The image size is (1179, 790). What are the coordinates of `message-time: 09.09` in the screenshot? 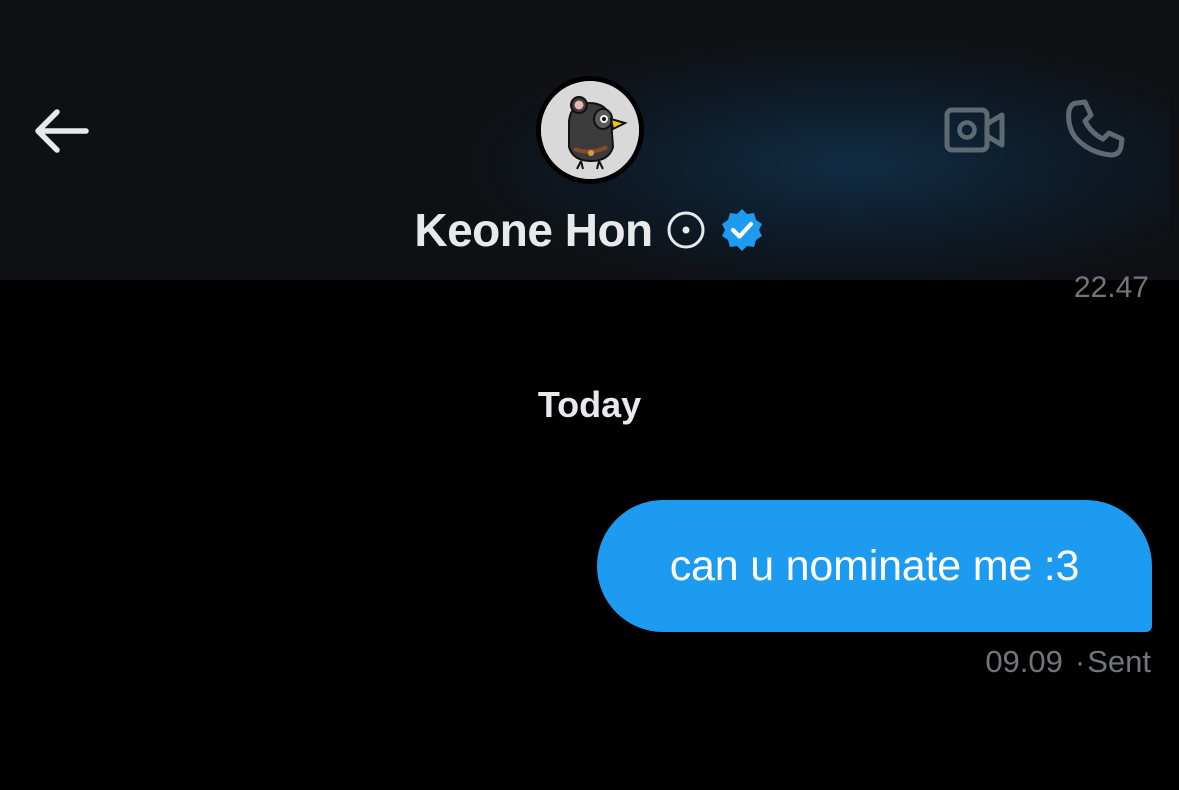 It's located at (1024, 661).